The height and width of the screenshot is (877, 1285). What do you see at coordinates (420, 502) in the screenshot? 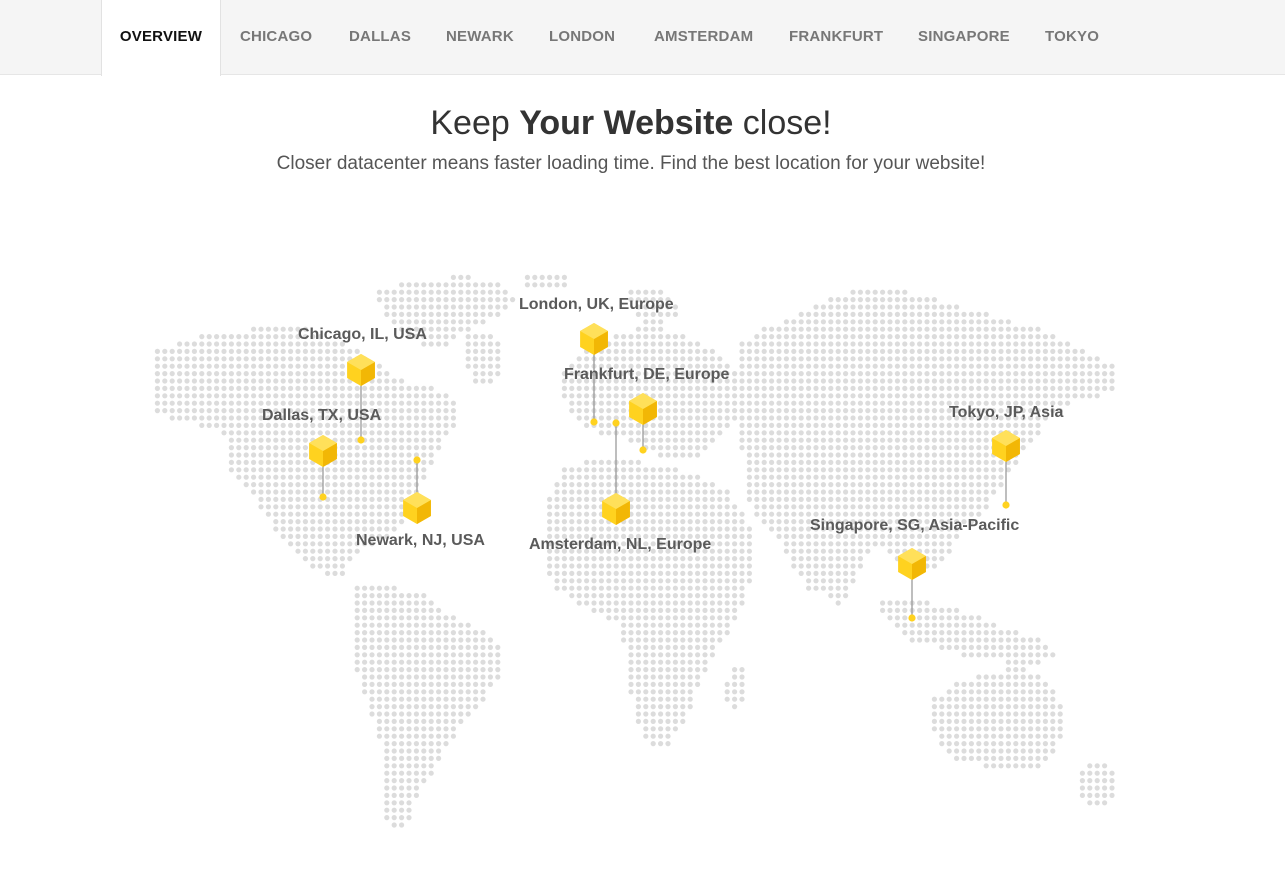
I see `pin-newark: Newark, NJ, USA` at bounding box center [420, 502].